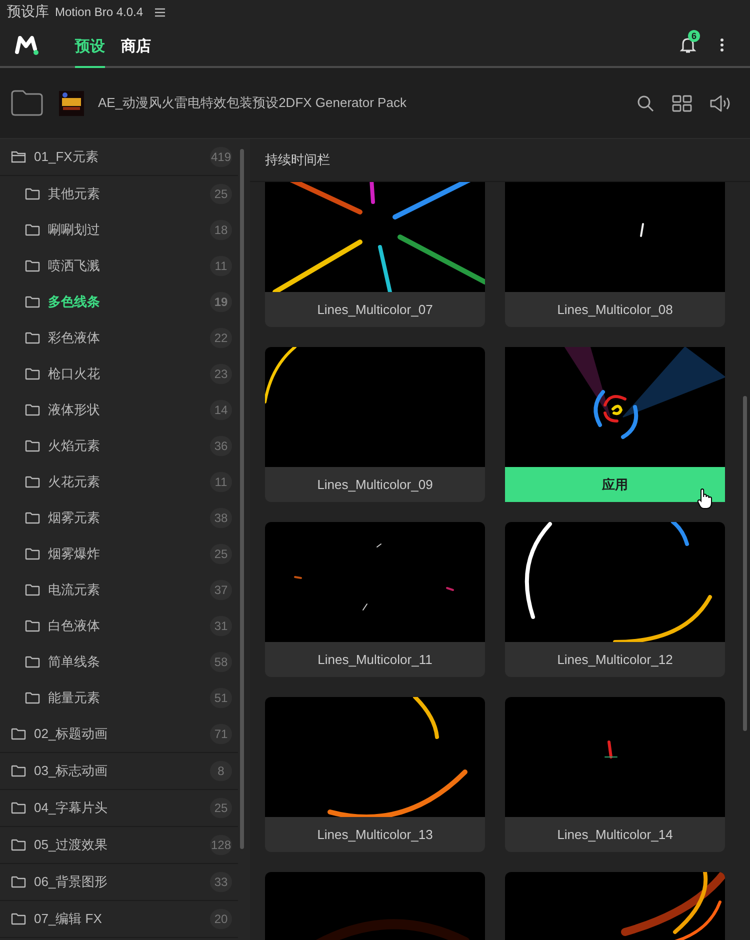 This screenshot has width=750, height=940. I want to click on pack-title: AE_动漫风火雷电特效包装预设2DFX Generator Pack, so click(252, 103).